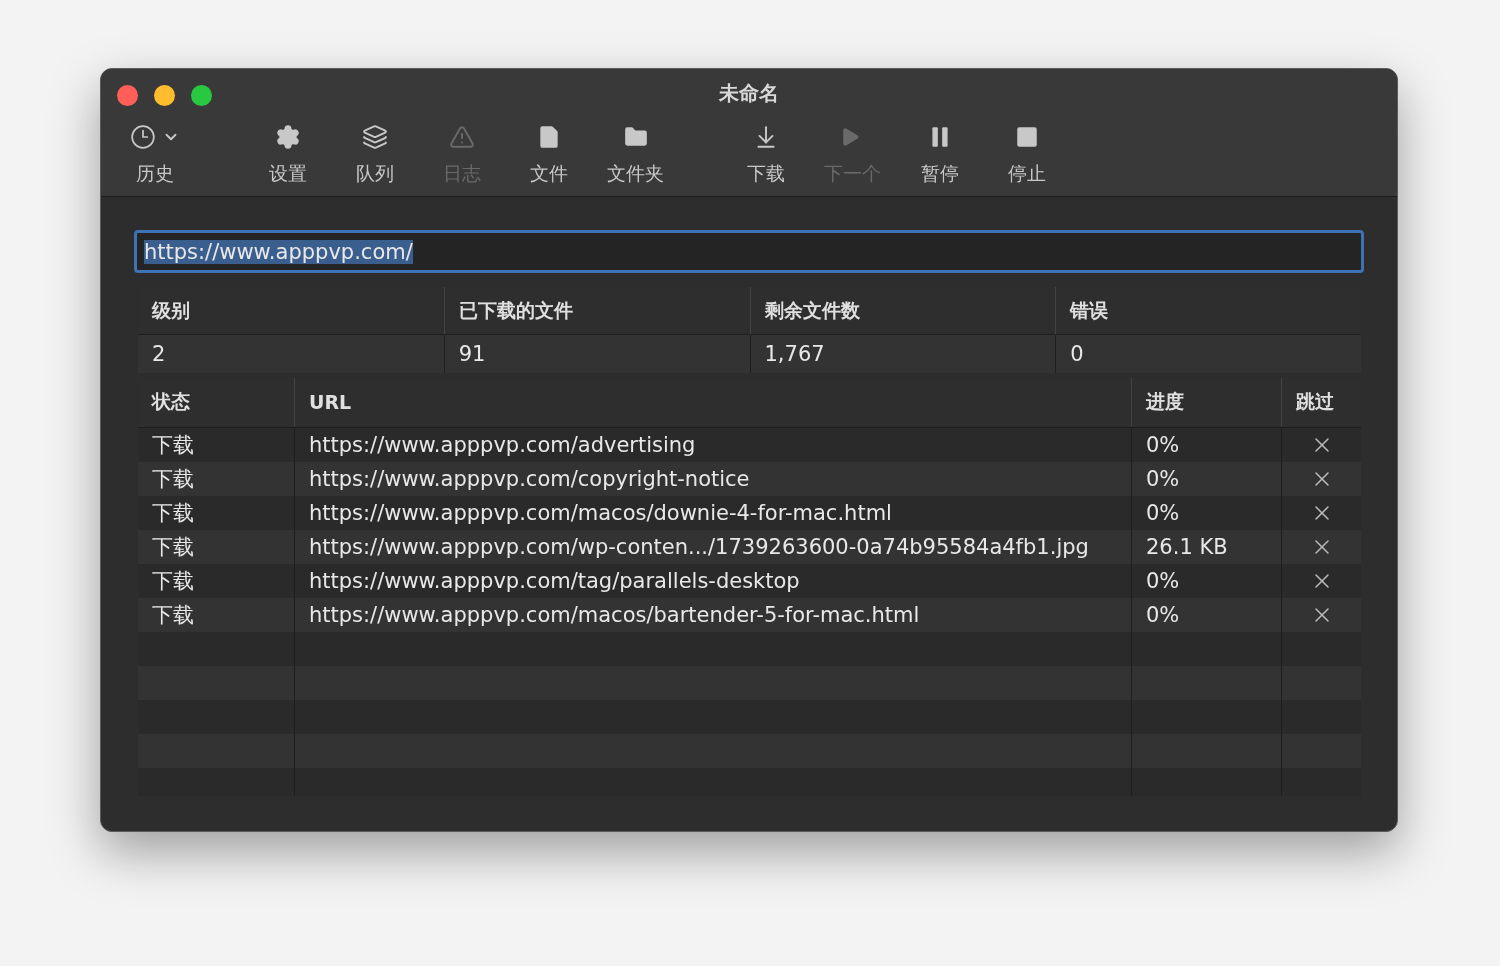 The image size is (1500, 966). What do you see at coordinates (902, 311) in the screenshot?
I see `column-header: 剩余文件数` at bounding box center [902, 311].